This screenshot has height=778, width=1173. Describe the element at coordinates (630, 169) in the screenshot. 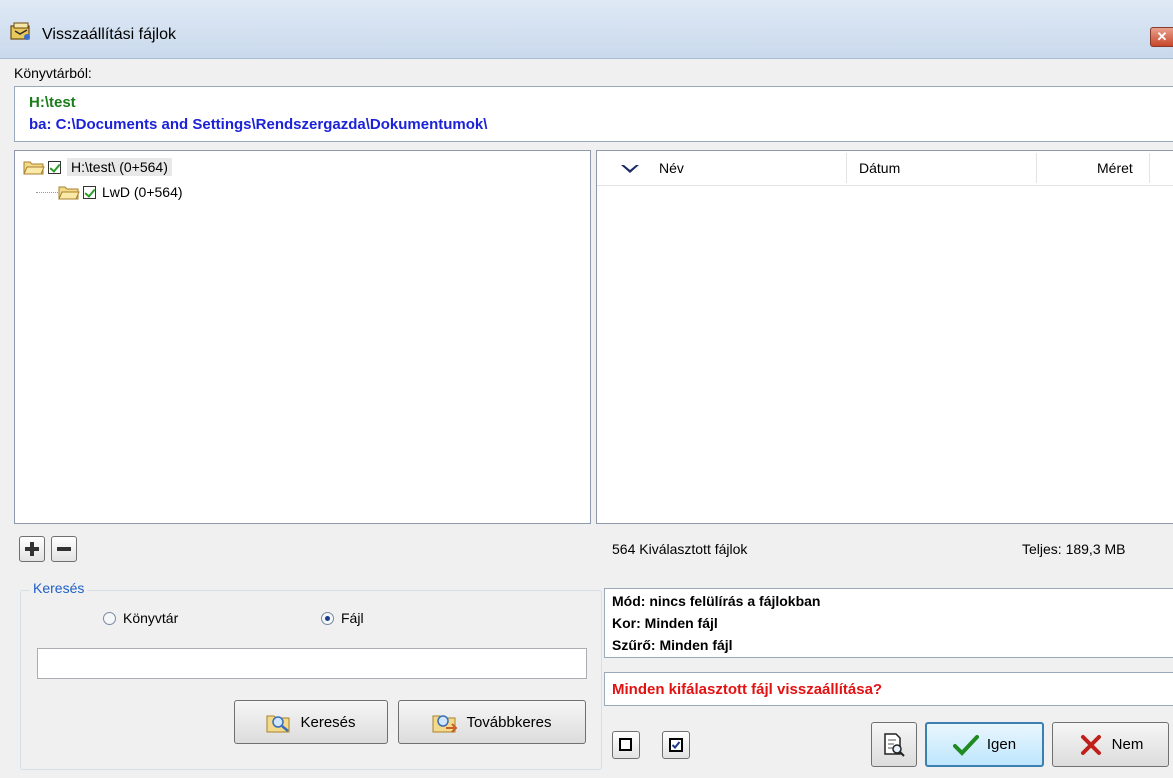

I see `sort-desc-icon` at that location.